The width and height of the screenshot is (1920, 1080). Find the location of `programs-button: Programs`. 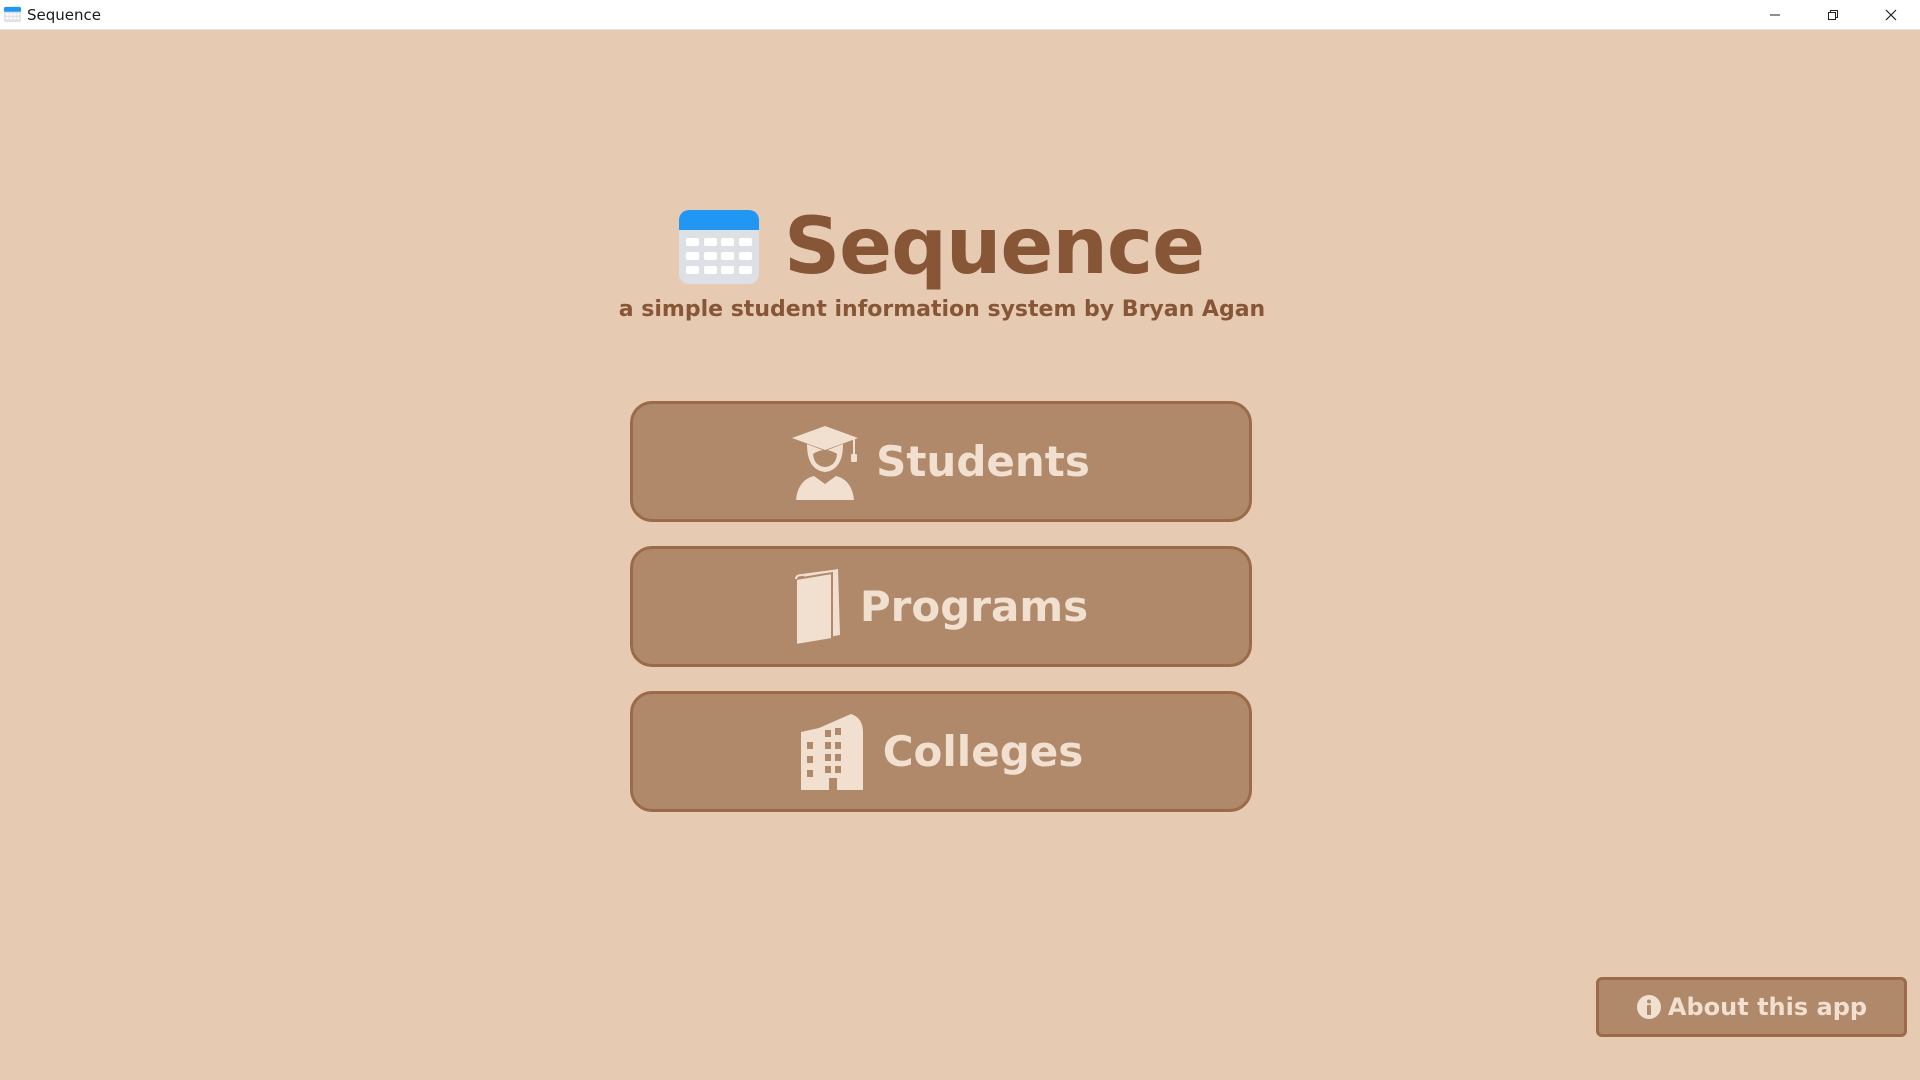

programs-button: Programs is located at coordinates (941, 606).